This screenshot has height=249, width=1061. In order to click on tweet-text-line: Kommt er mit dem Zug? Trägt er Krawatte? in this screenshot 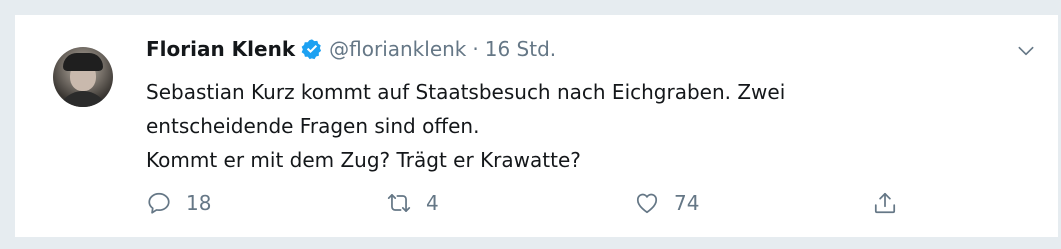, I will do `click(363, 160)`.